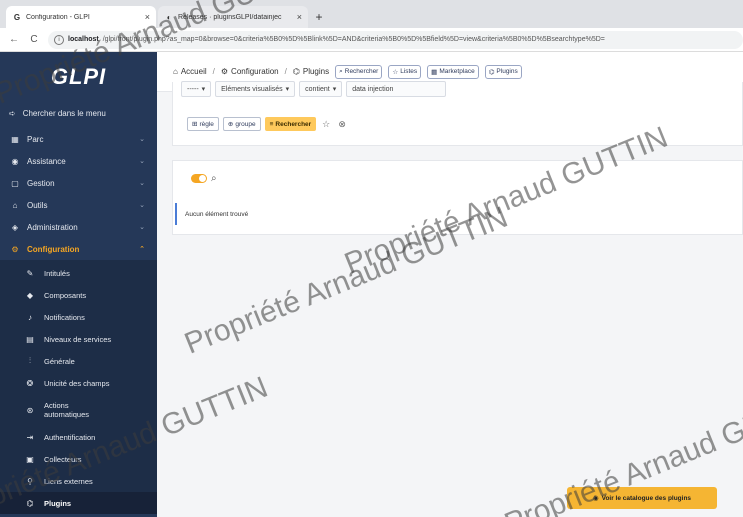 The width and height of the screenshot is (743, 517). What do you see at coordinates (255, 89) in the screenshot?
I see `field-select-b: Eléments visualisés ▾` at bounding box center [255, 89].